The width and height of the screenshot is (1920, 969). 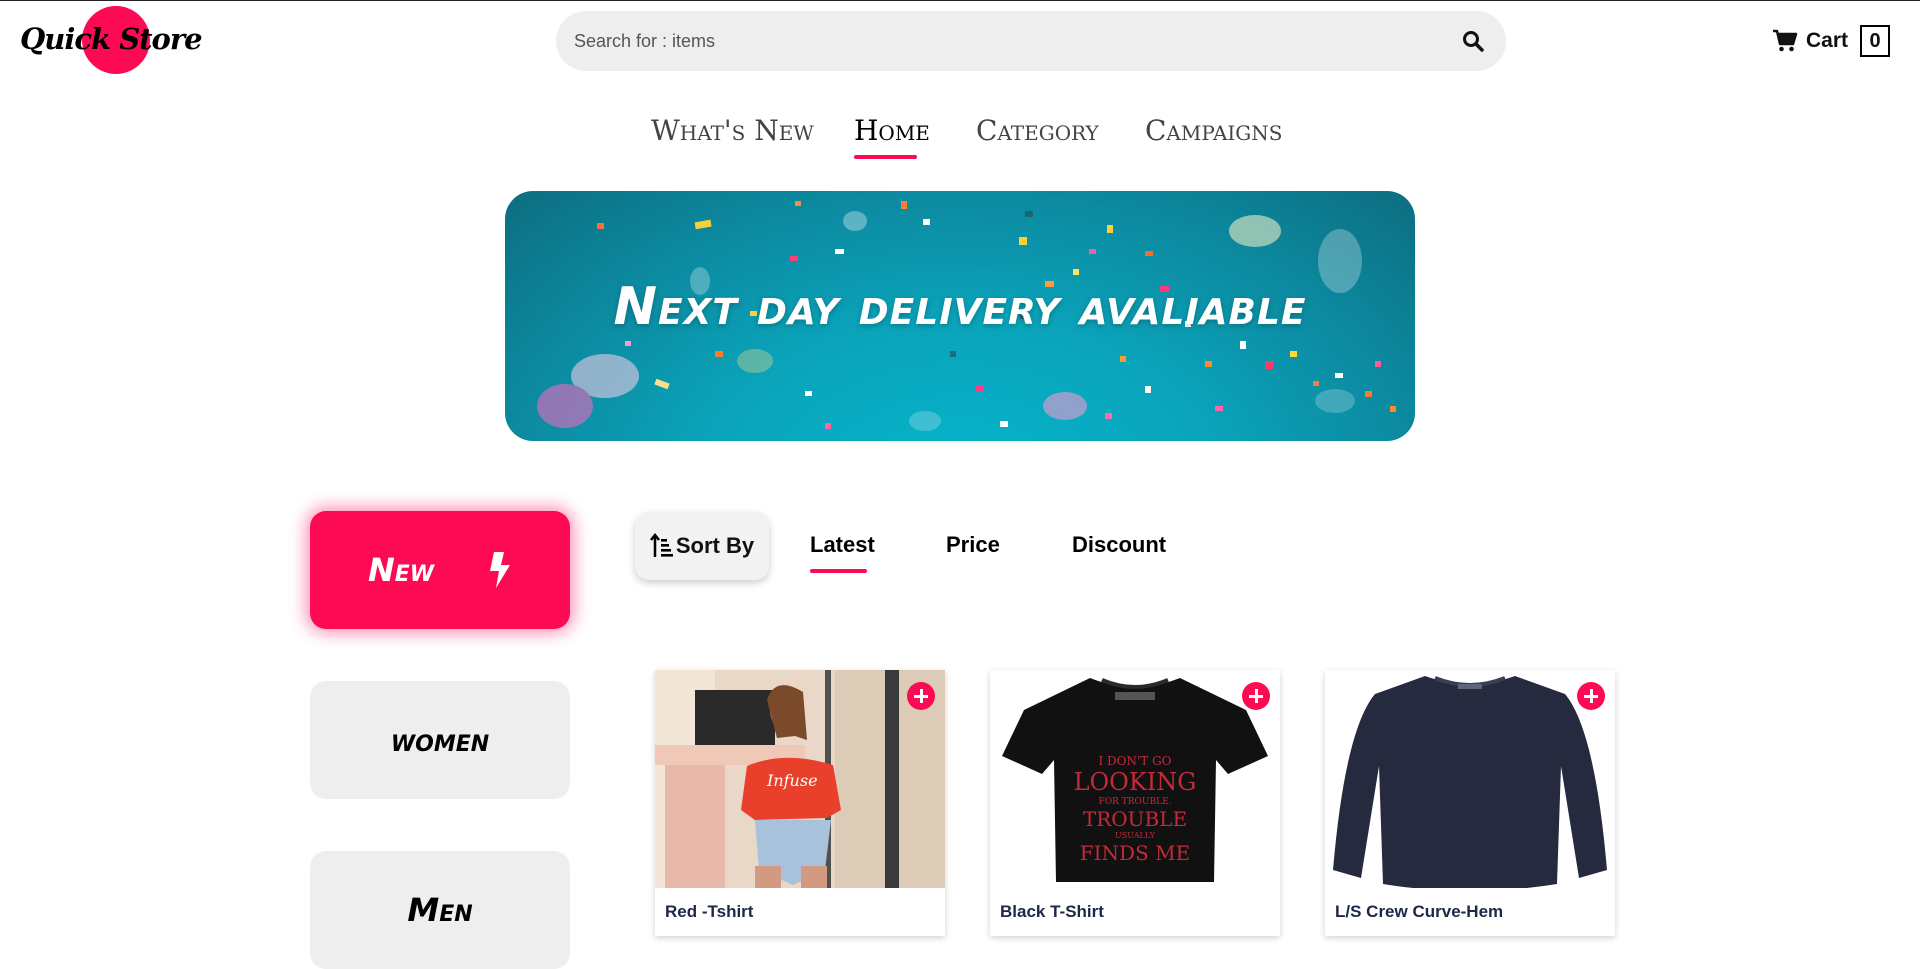 What do you see at coordinates (732, 130) in the screenshot?
I see `nav-item-whats-new: What's New` at bounding box center [732, 130].